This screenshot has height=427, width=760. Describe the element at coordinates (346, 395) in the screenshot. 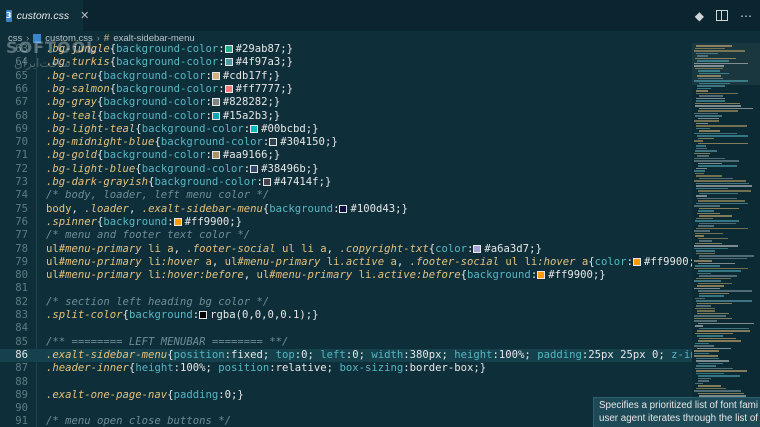

I see `code-line: 89 .exalt-one-page-nav{padding:0;}` at that location.